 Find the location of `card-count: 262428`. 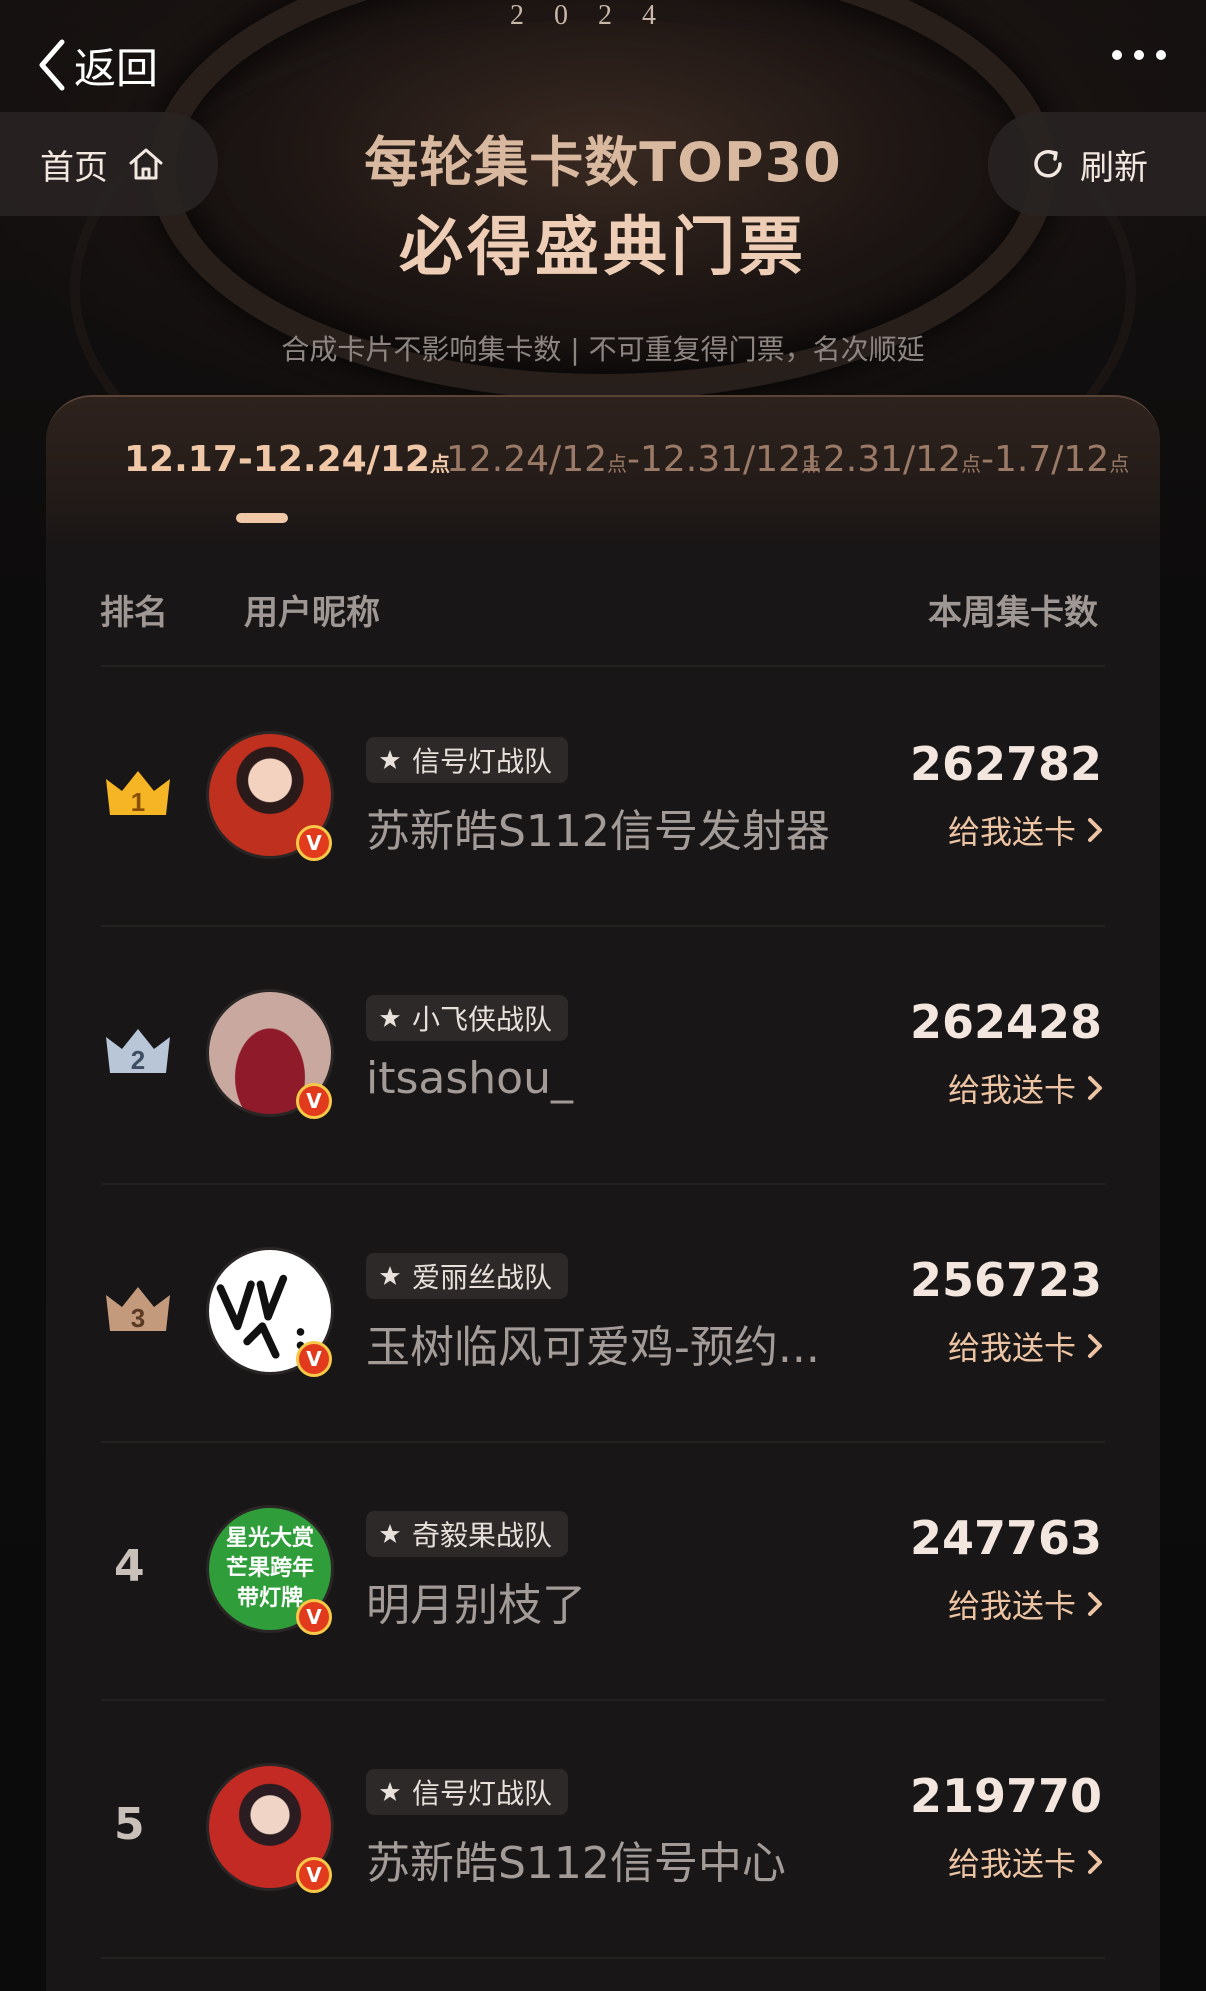

card-count: 262428 is located at coordinates (1005, 1022).